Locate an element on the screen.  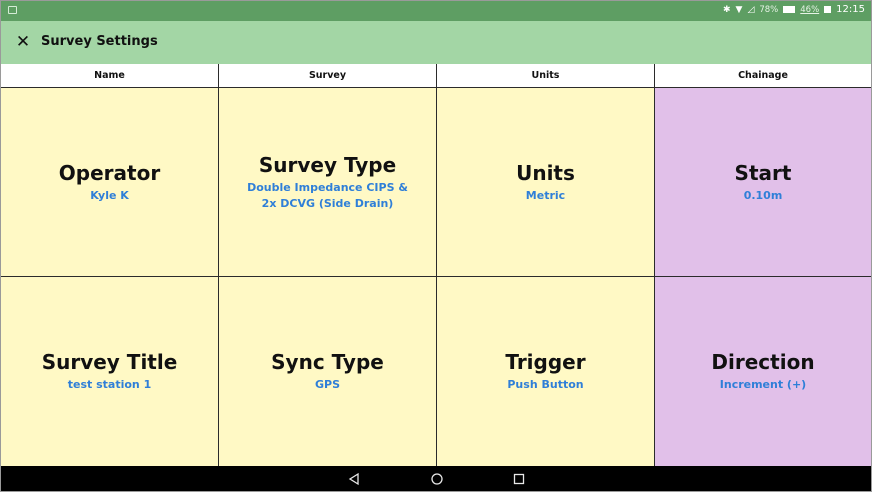
home-icon is located at coordinates (437, 479).